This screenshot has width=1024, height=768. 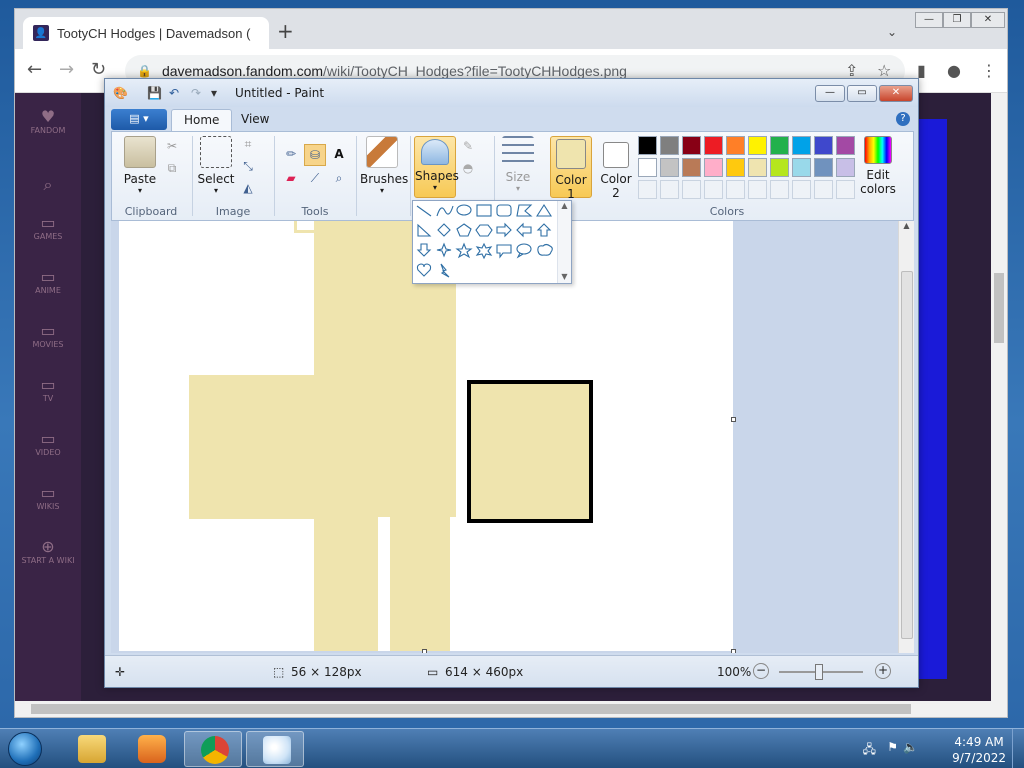 I want to click on eraser-icon: ▰, so click(x=291, y=179).